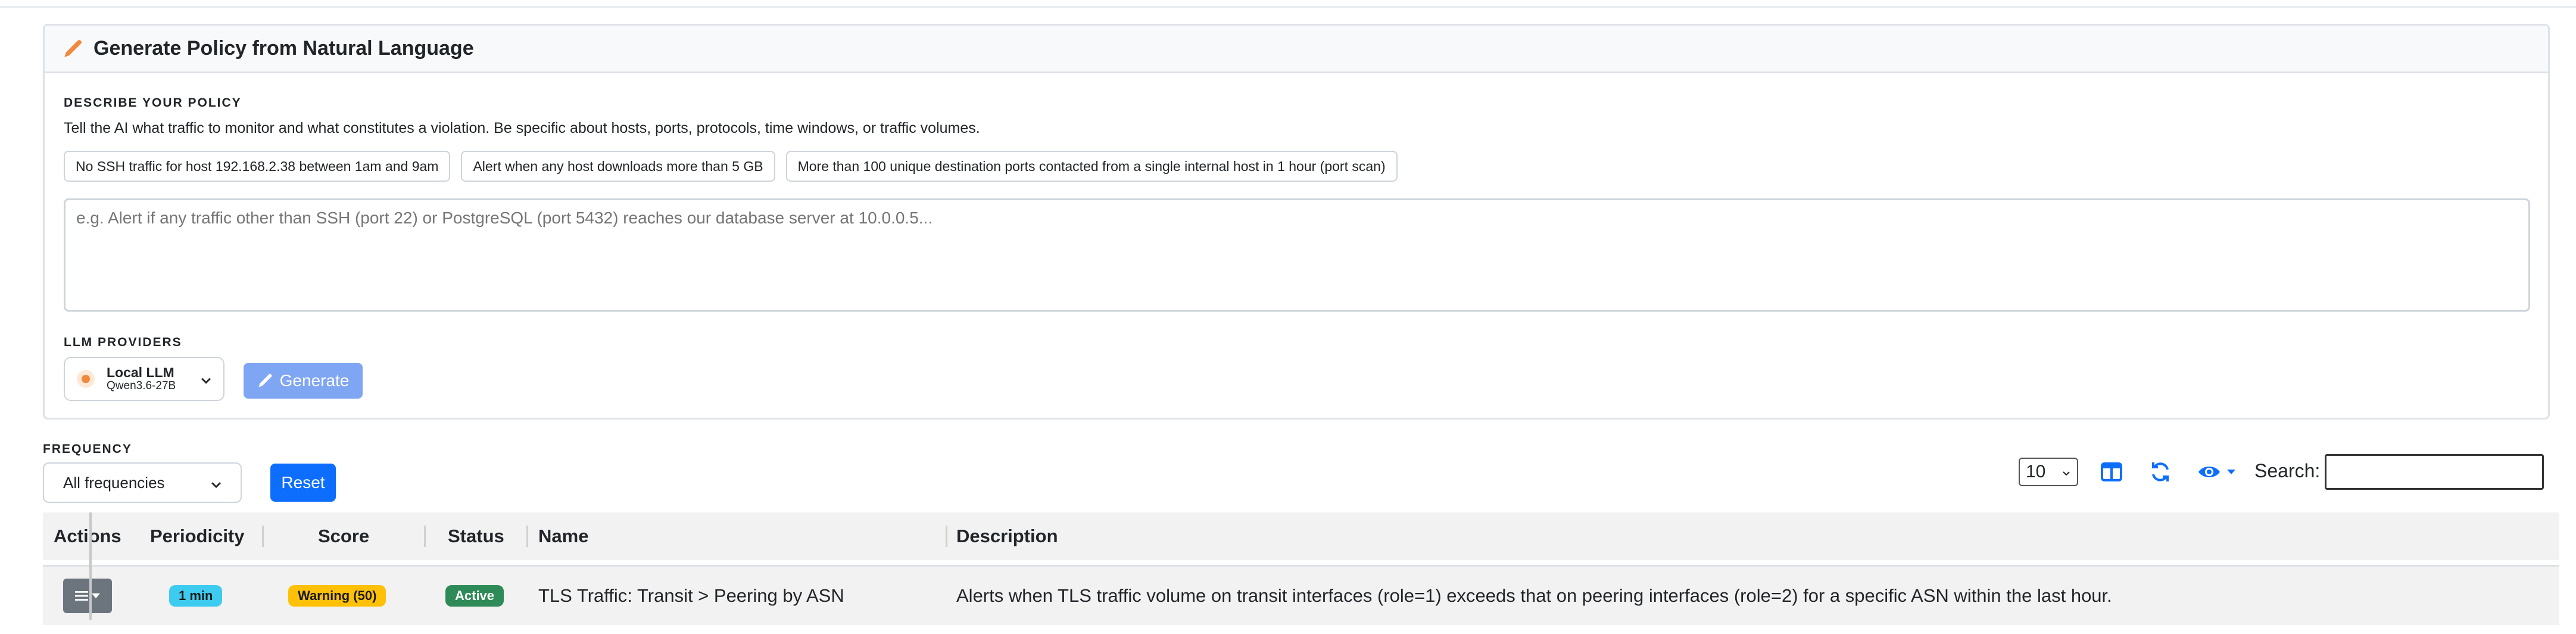  What do you see at coordinates (96, 596) in the screenshot?
I see `caret-down-icon` at bounding box center [96, 596].